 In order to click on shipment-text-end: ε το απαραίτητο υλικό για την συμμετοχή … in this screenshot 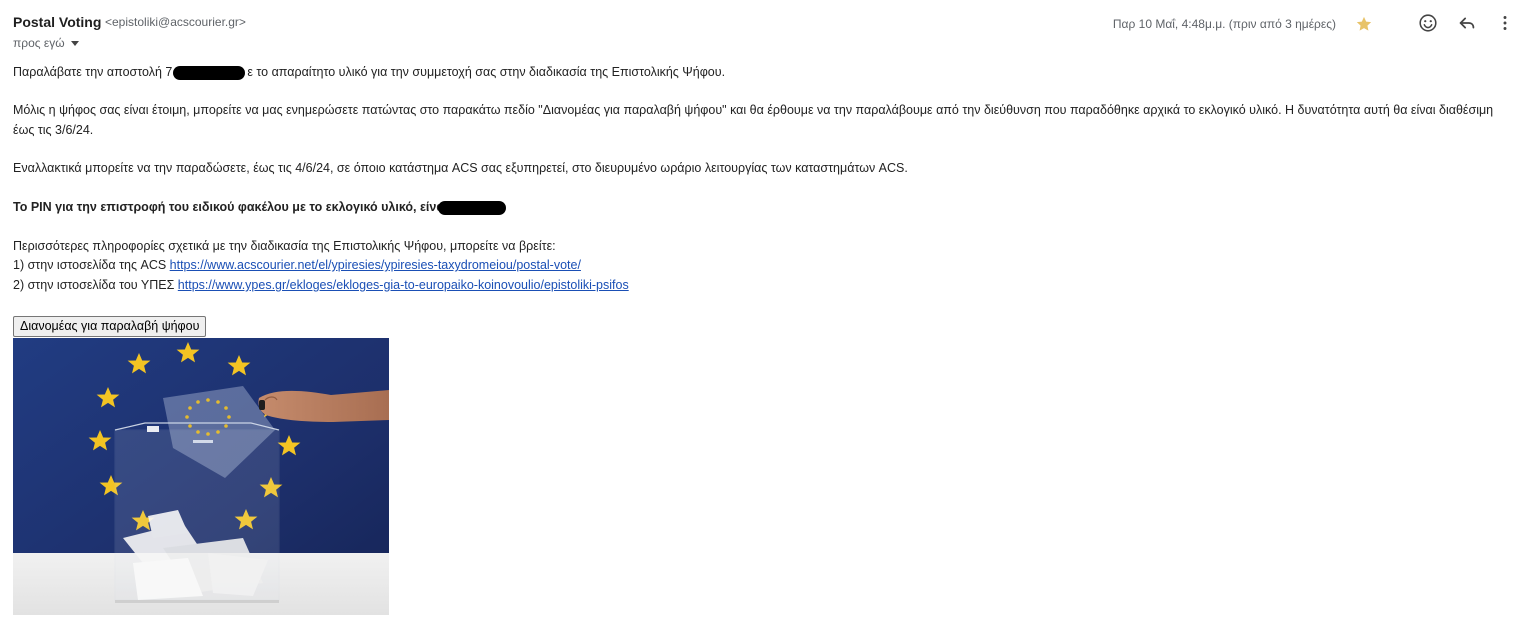, I will do `click(486, 72)`.